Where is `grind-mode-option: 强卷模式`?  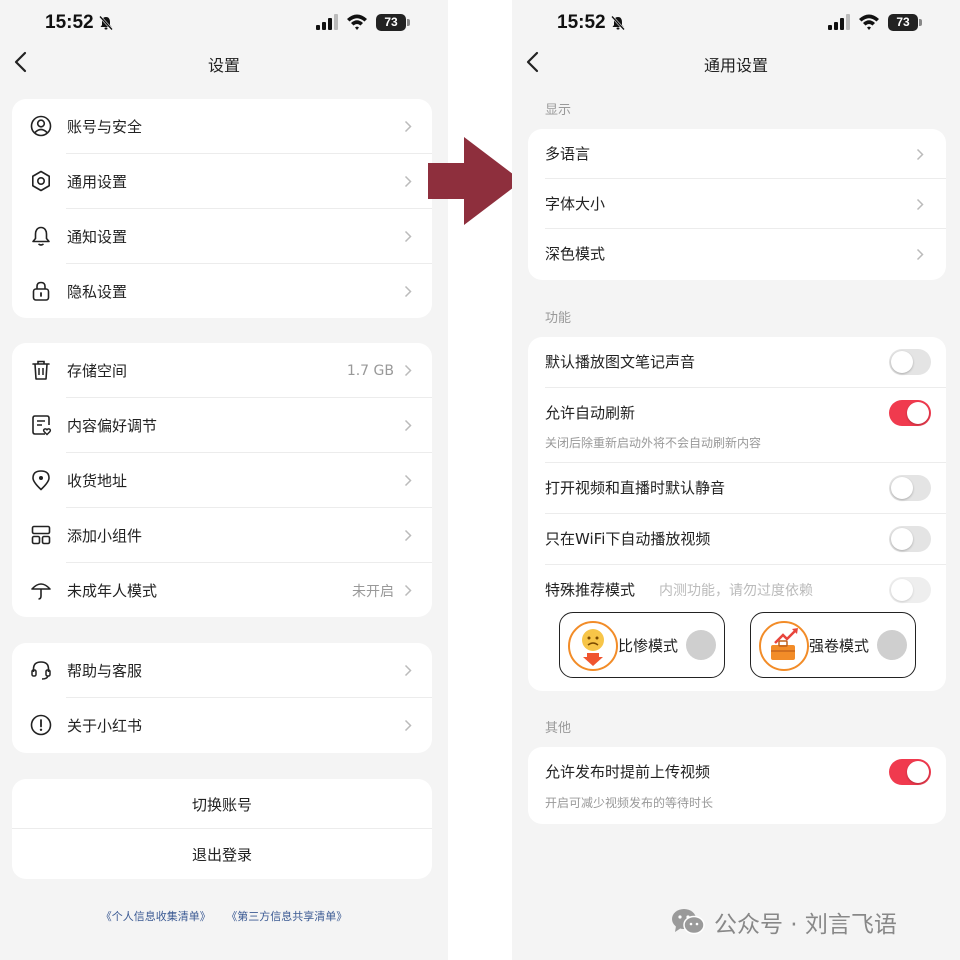 grind-mode-option: 强卷模式 is located at coordinates (833, 645).